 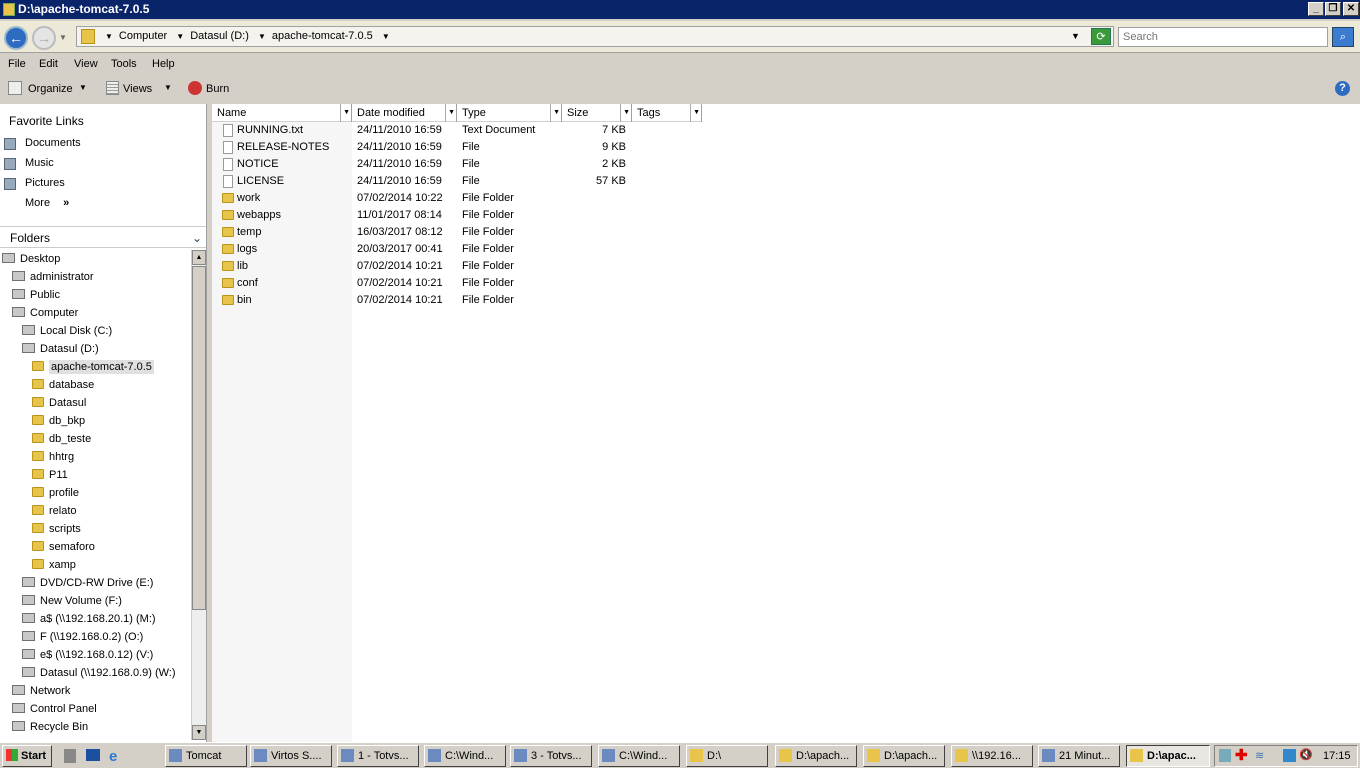 What do you see at coordinates (55, 493) in the screenshot?
I see `tree-item: profile` at bounding box center [55, 493].